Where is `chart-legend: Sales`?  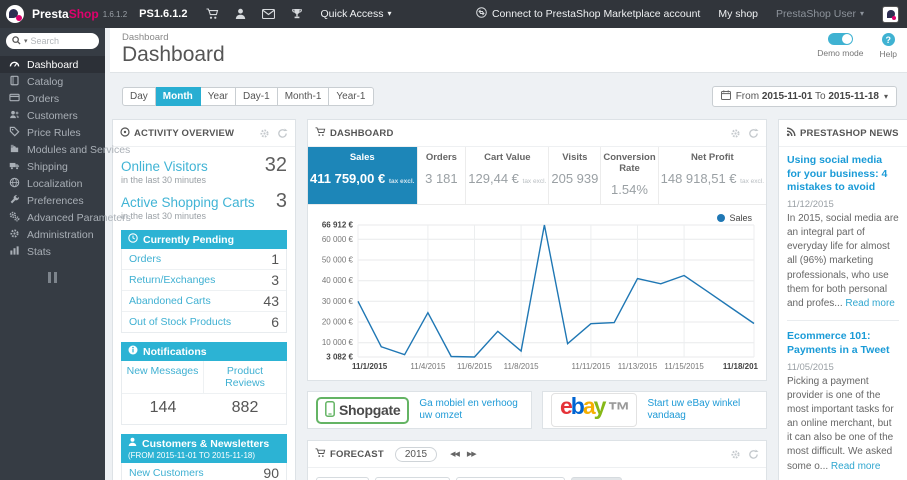
chart-legend: Sales is located at coordinates (734, 218).